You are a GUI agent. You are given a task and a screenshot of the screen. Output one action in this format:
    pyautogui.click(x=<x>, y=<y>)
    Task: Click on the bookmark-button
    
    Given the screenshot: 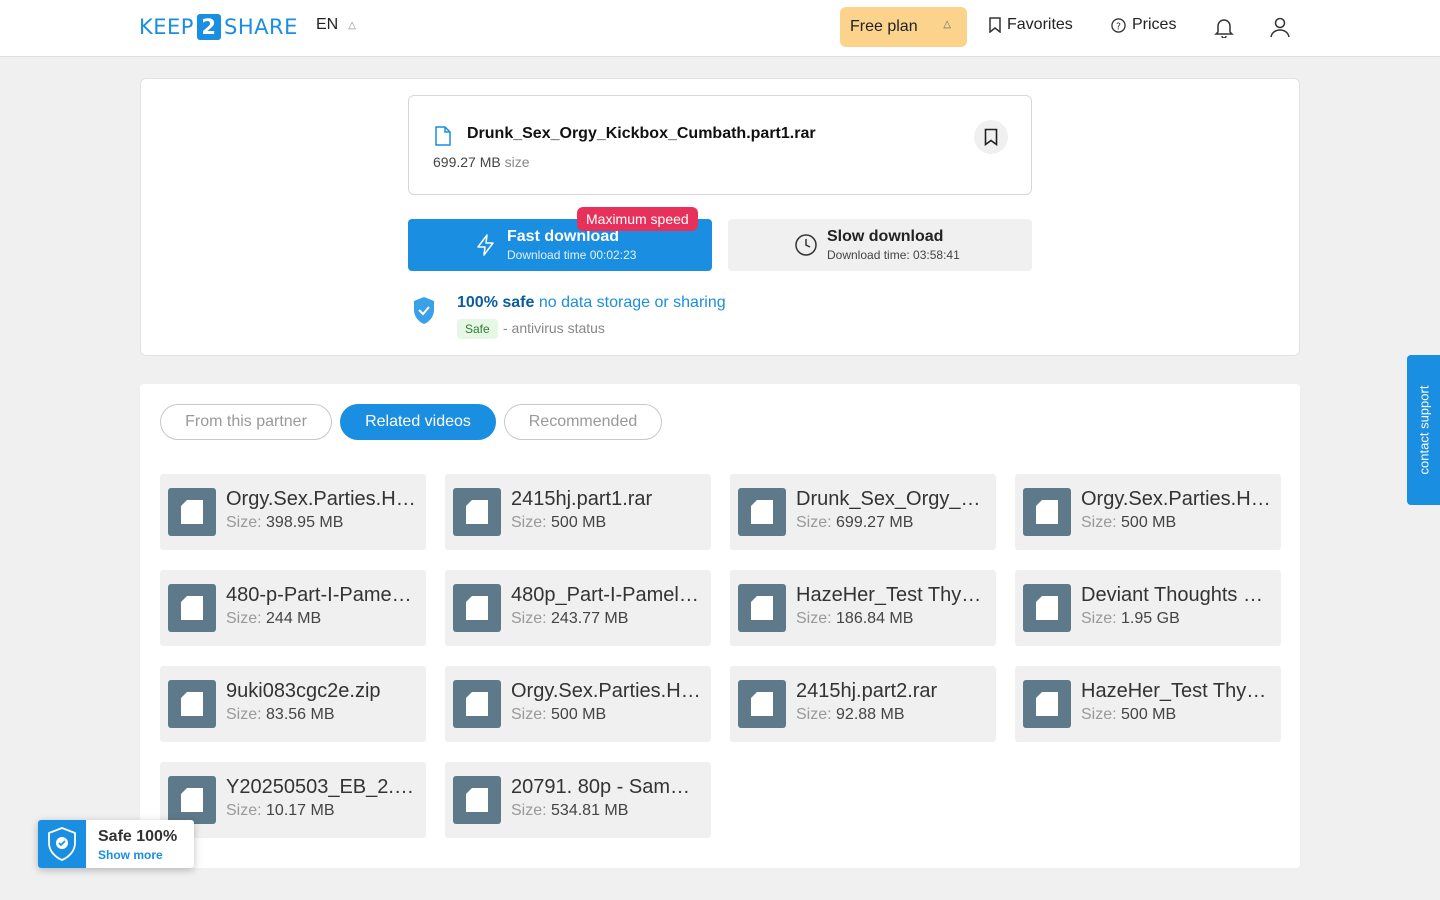 What is the action you would take?
    pyautogui.click(x=991, y=137)
    